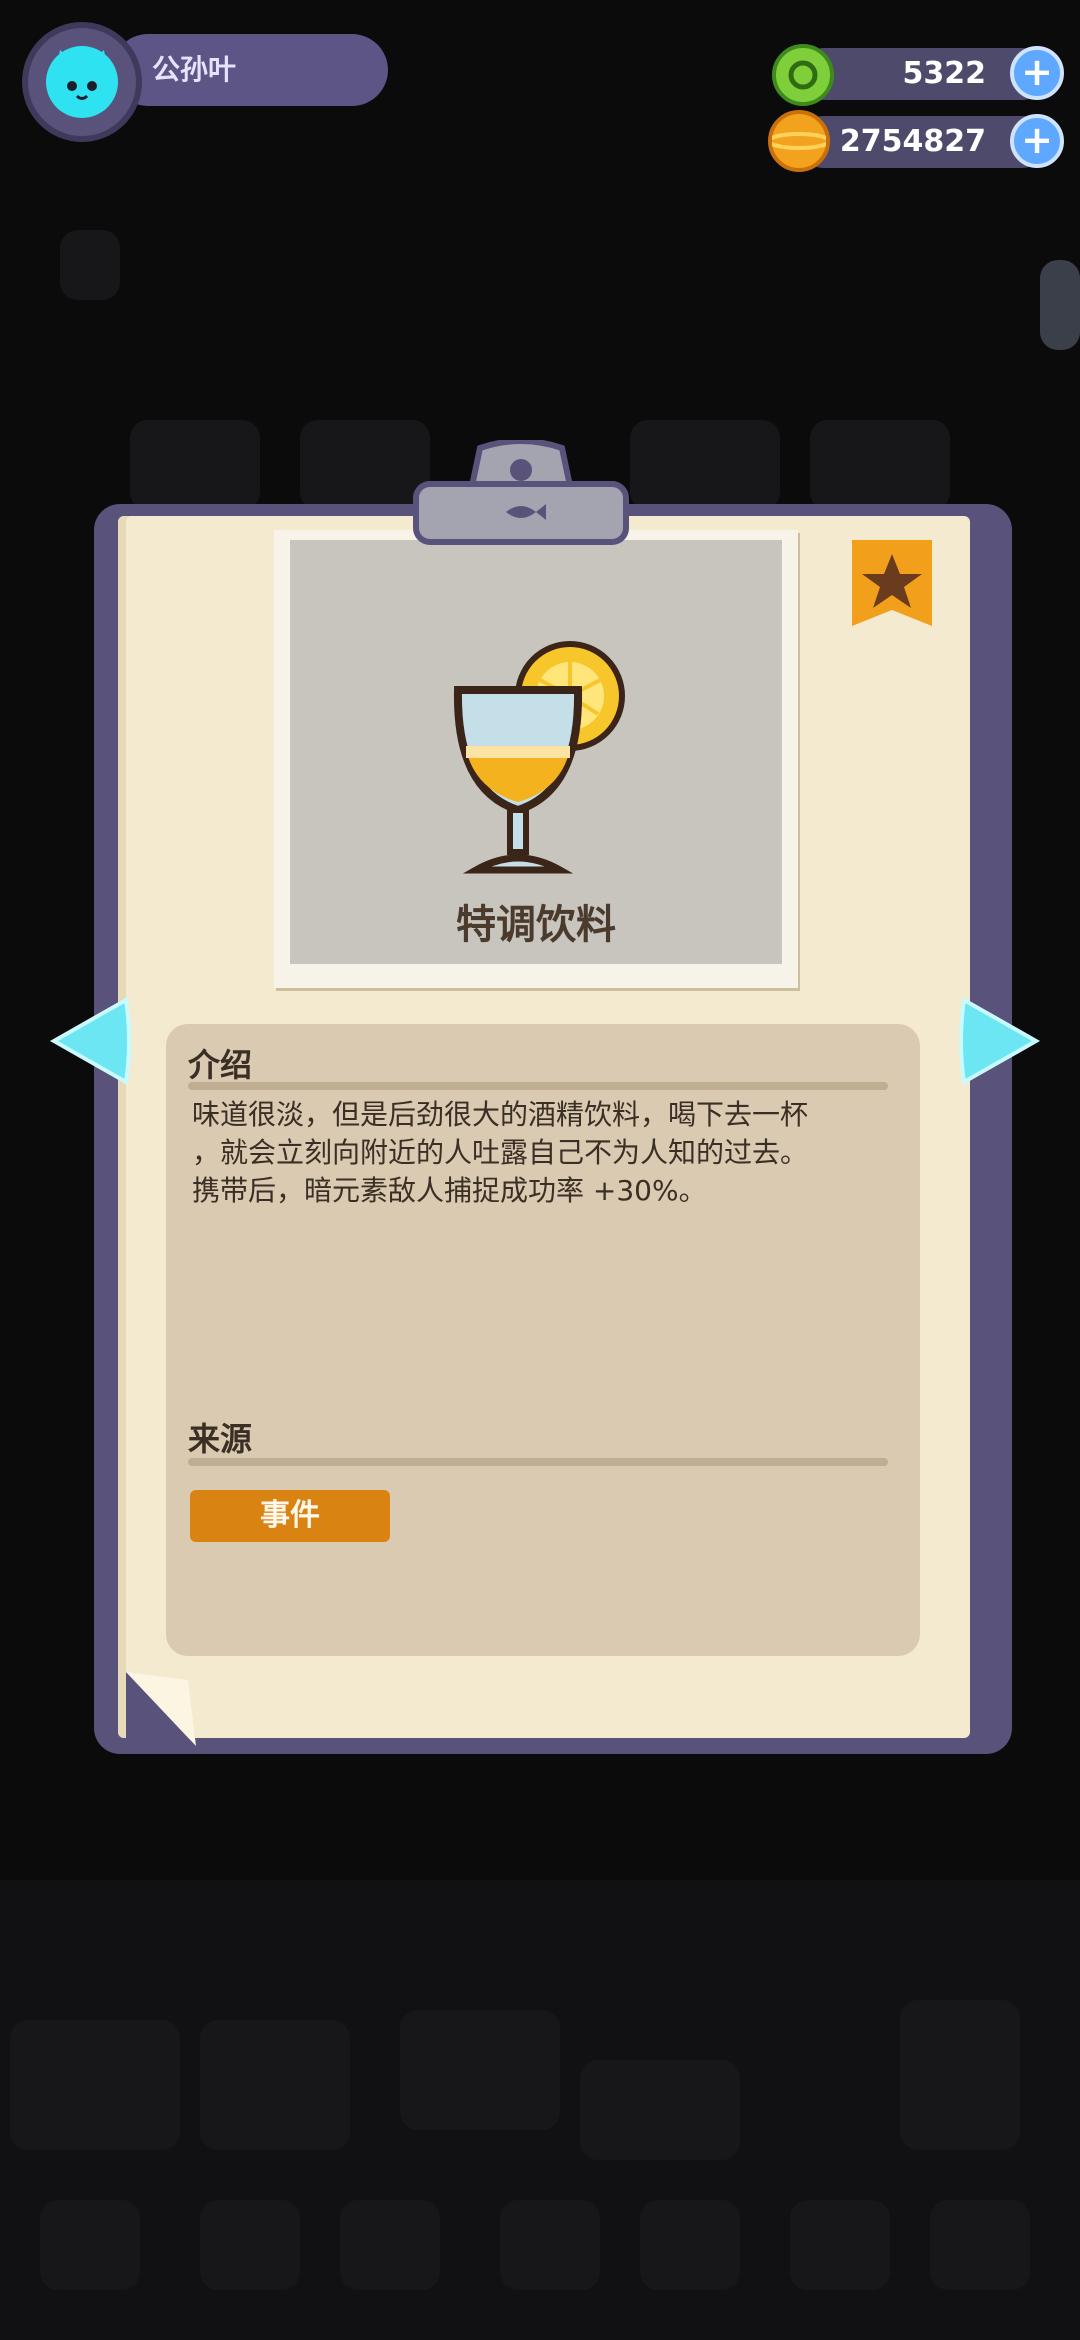 The width and height of the screenshot is (1080, 2340). I want to click on add-coins-button: +, so click(1037, 141).